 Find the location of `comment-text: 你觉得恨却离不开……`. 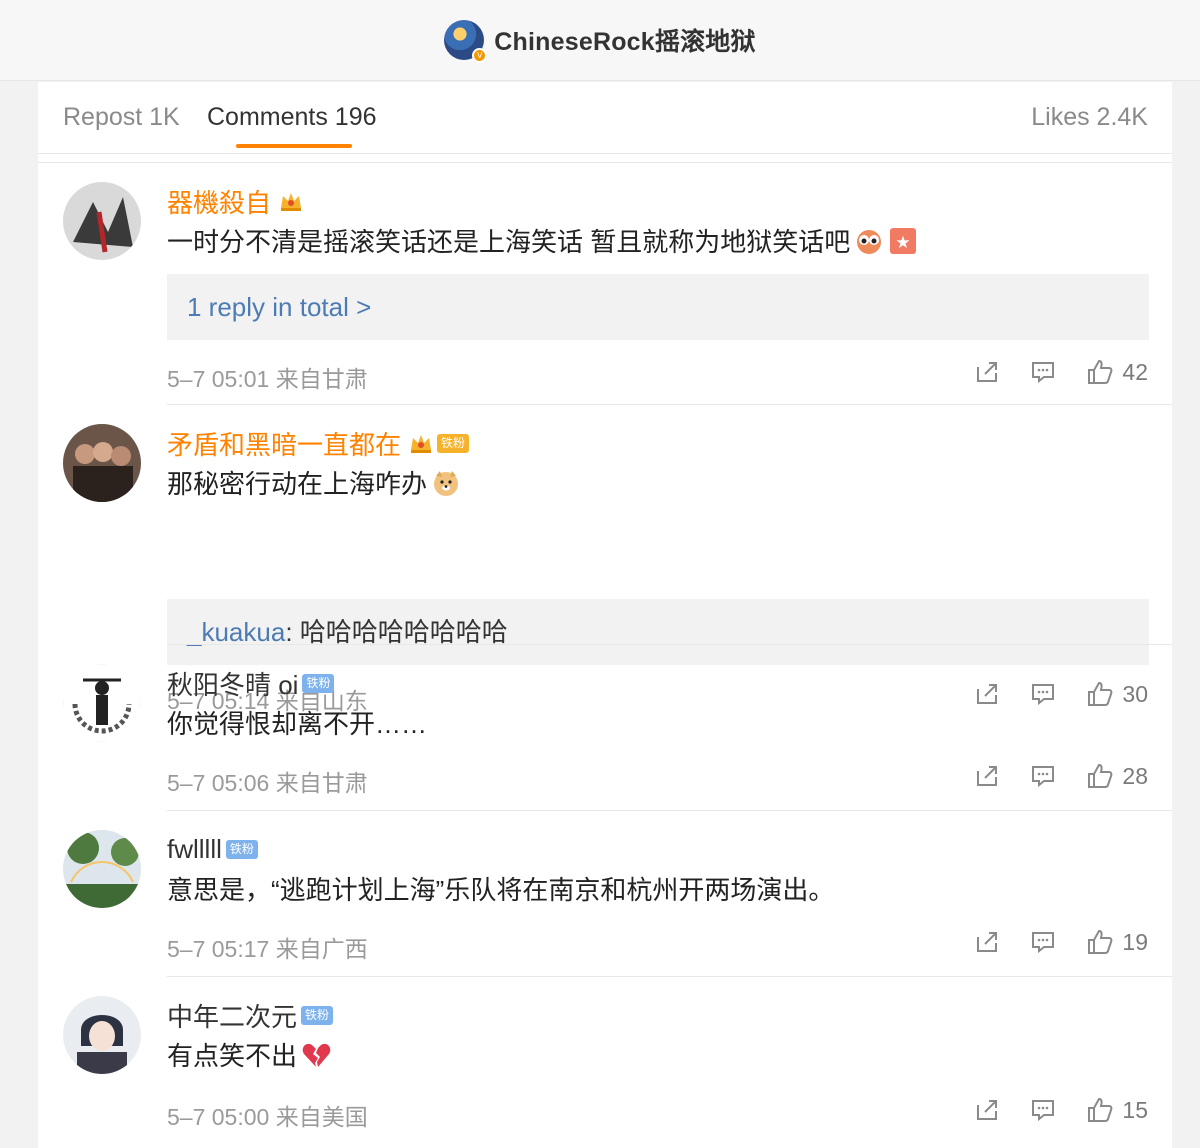

comment-text: 你觉得恨却离不开…… is located at coordinates (297, 724).